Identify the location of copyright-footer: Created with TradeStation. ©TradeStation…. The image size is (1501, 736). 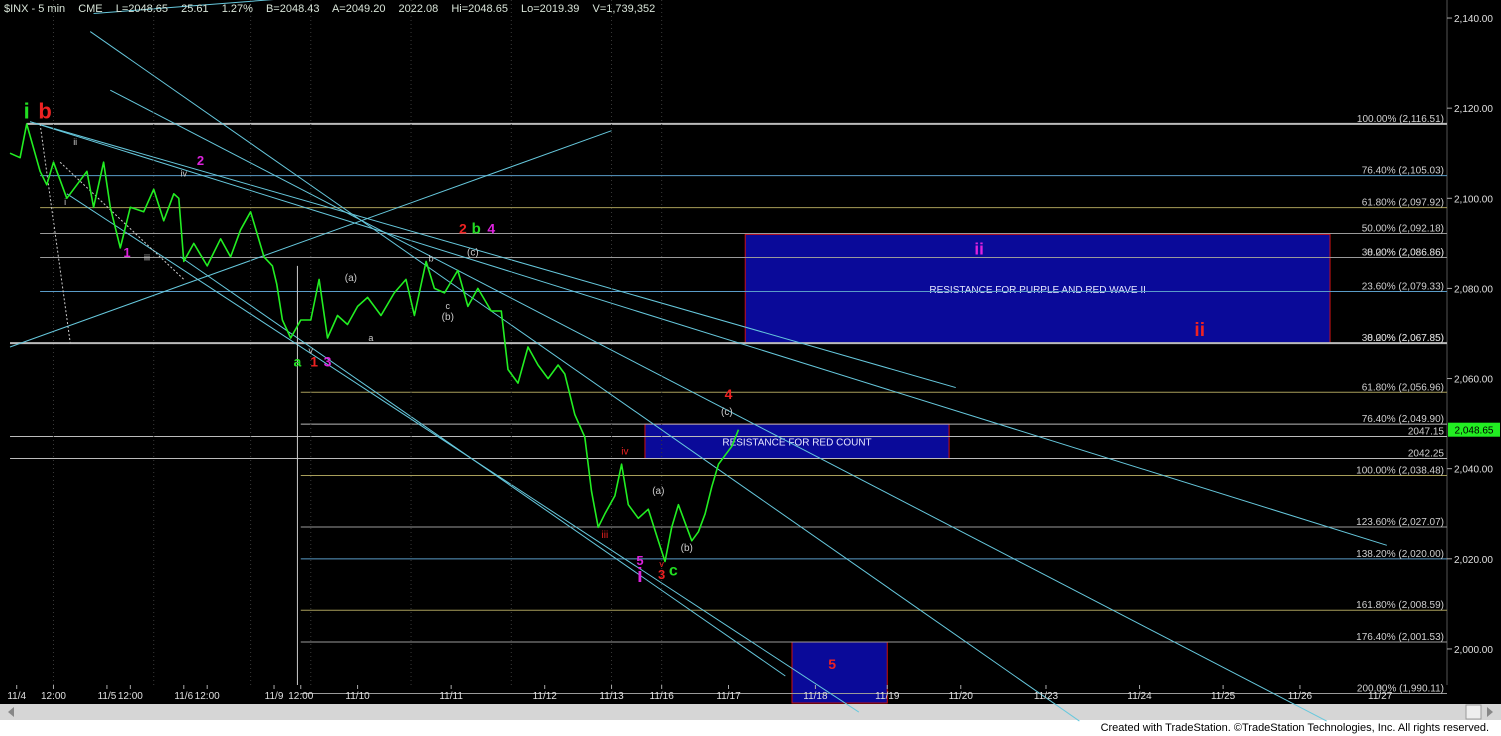
(1294, 728).